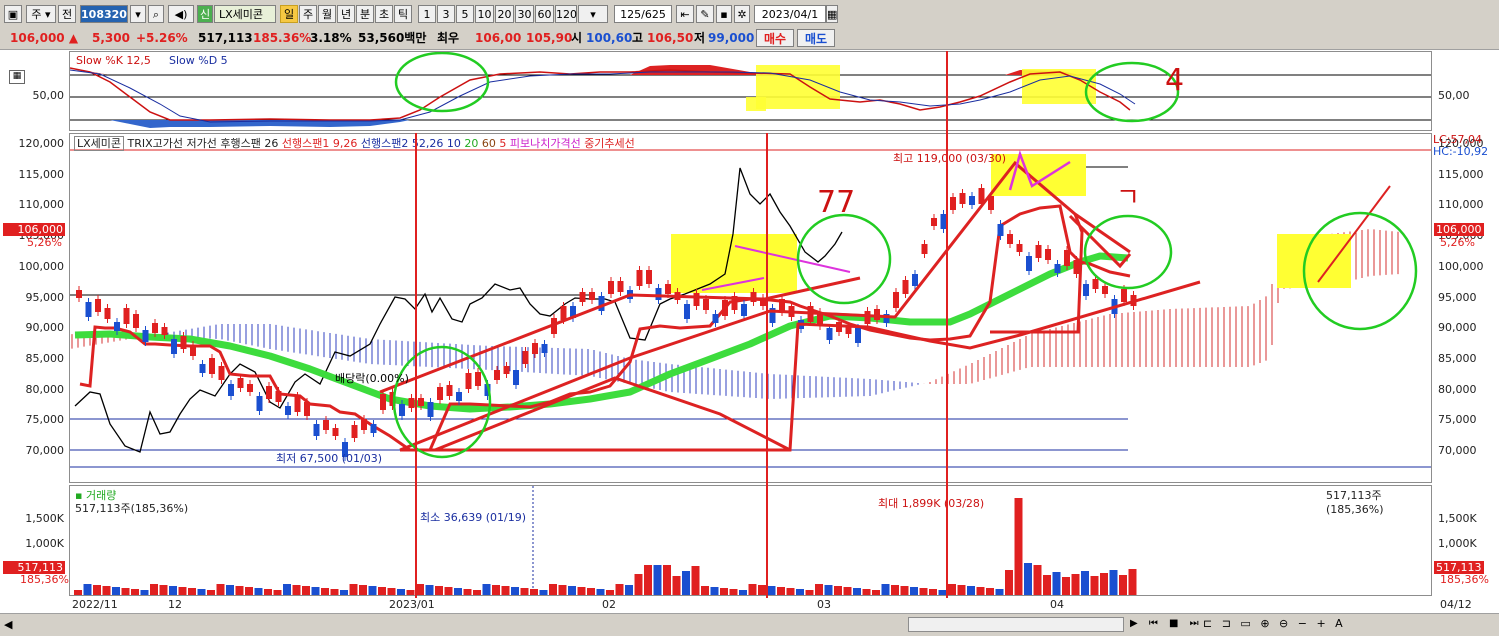  I want to click on count-display: 125/625, so click(643, 14).